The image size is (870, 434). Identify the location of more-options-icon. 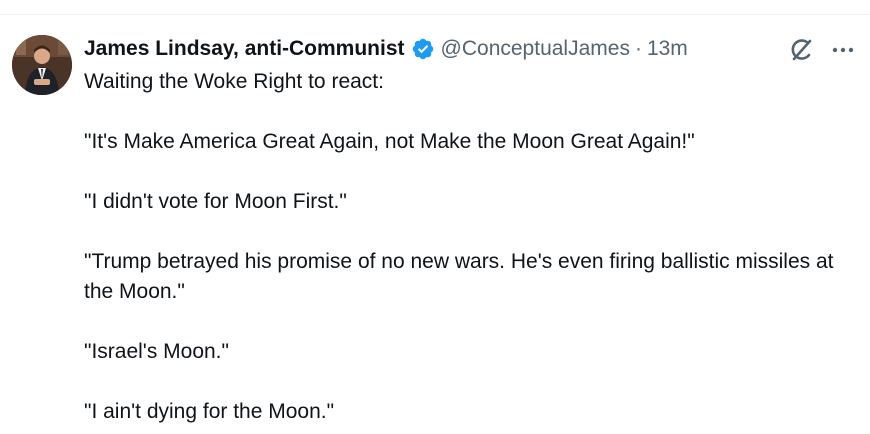
(843, 50).